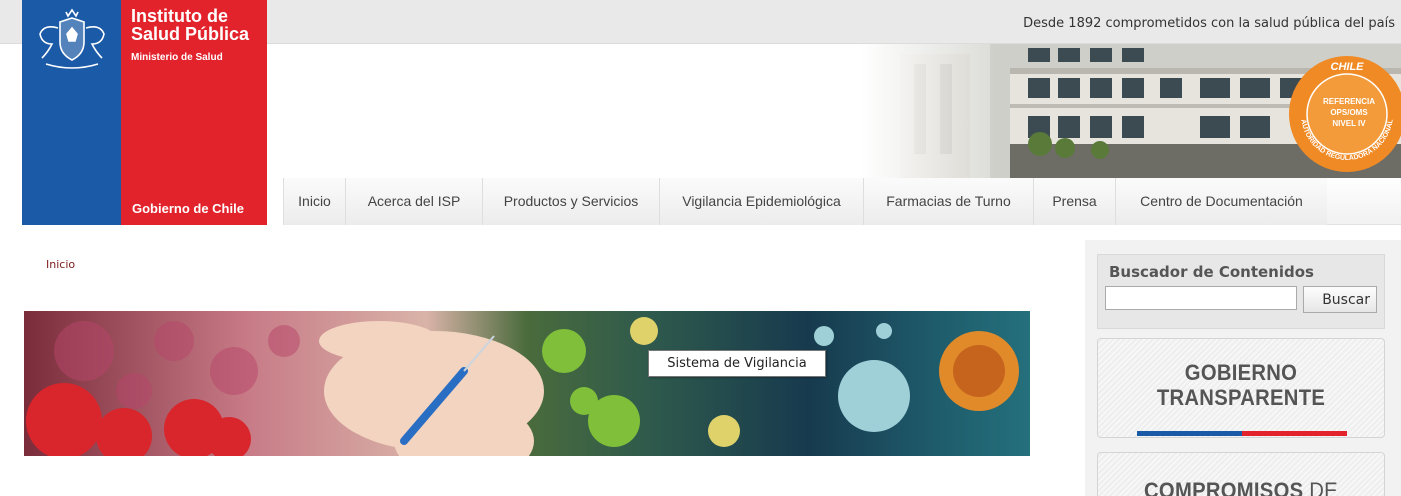  What do you see at coordinates (177, 57) in the screenshot?
I see `logo-subtitle: Ministerio de Salud` at bounding box center [177, 57].